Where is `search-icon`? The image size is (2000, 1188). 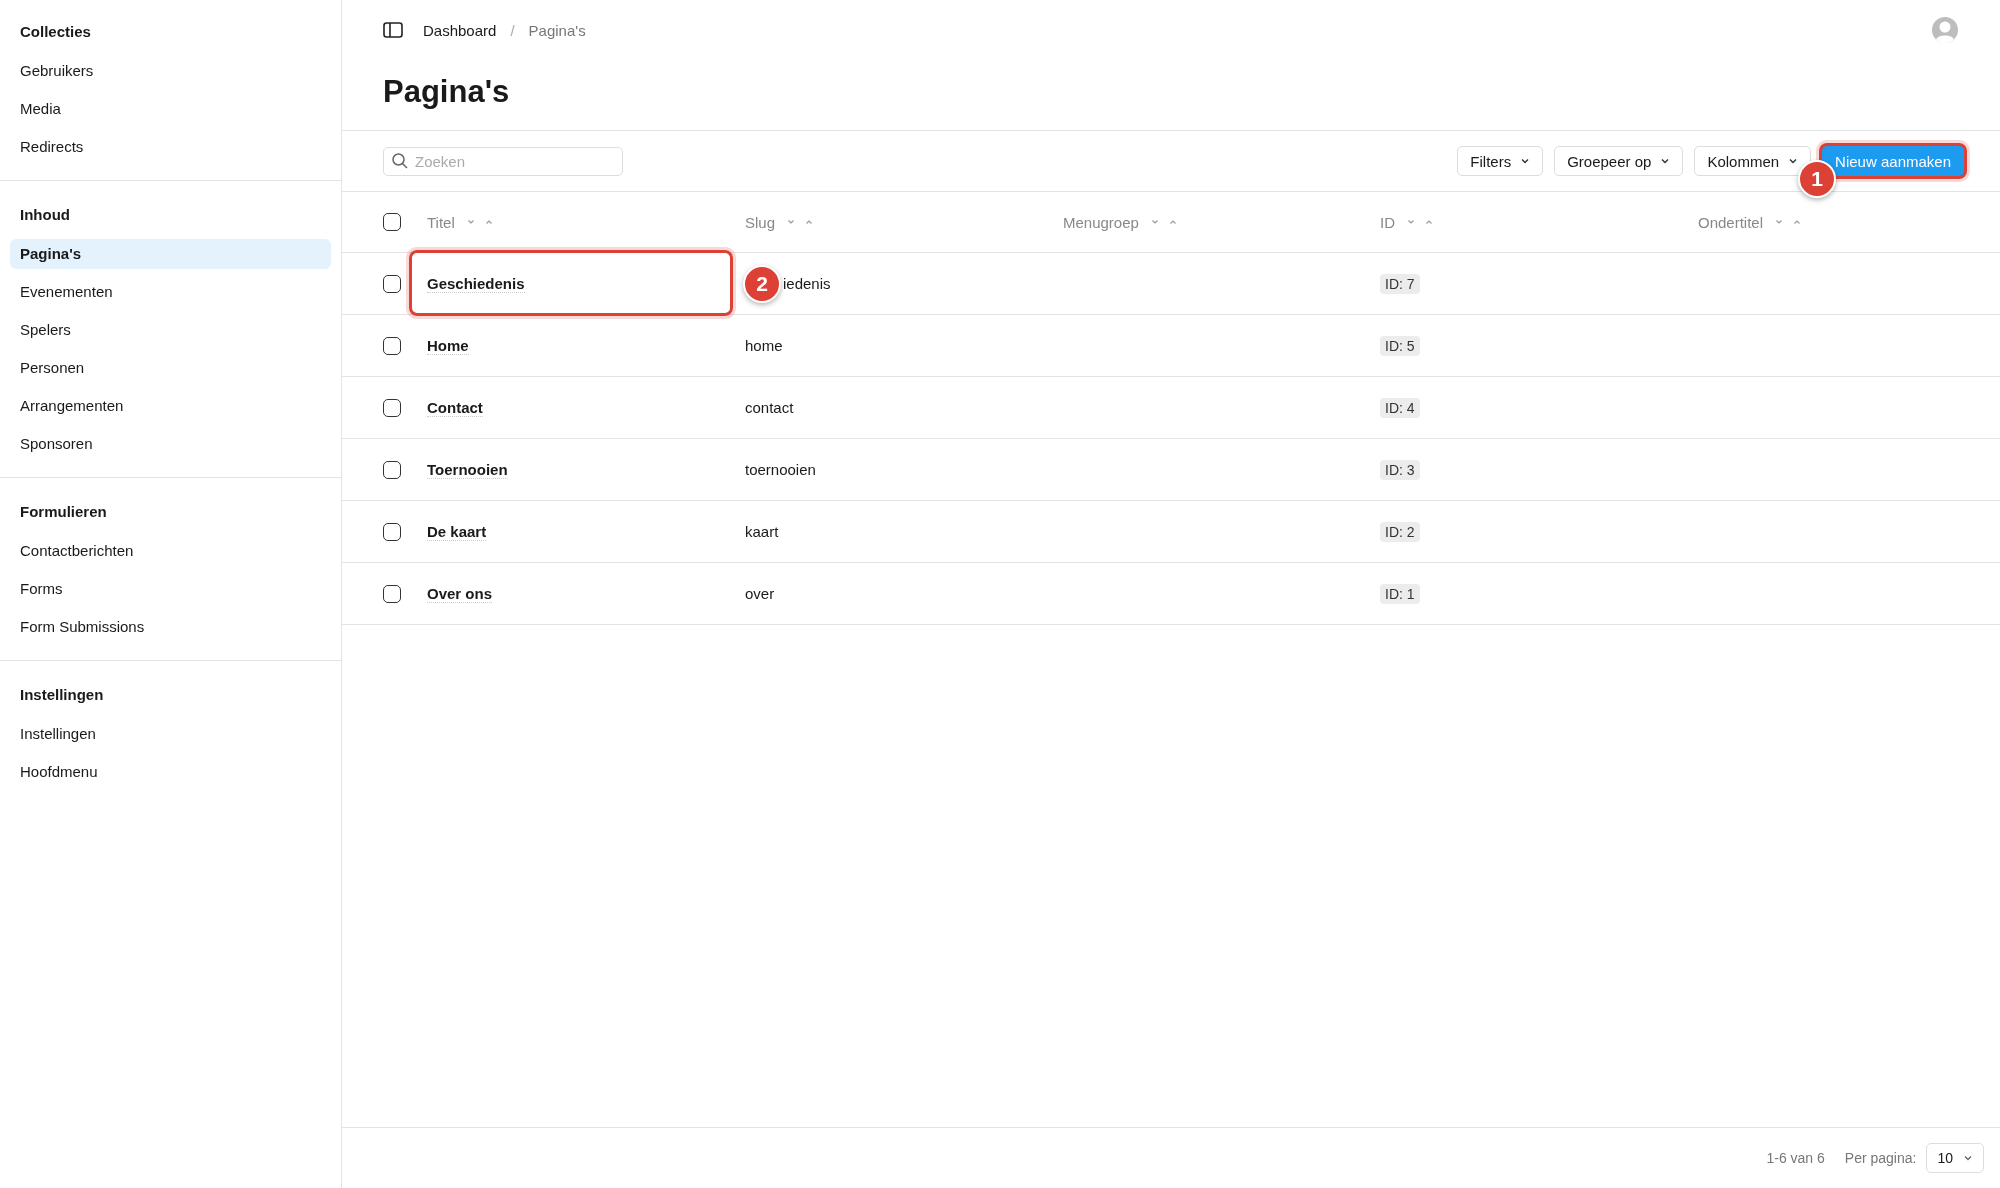
search-icon is located at coordinates (400, 160).